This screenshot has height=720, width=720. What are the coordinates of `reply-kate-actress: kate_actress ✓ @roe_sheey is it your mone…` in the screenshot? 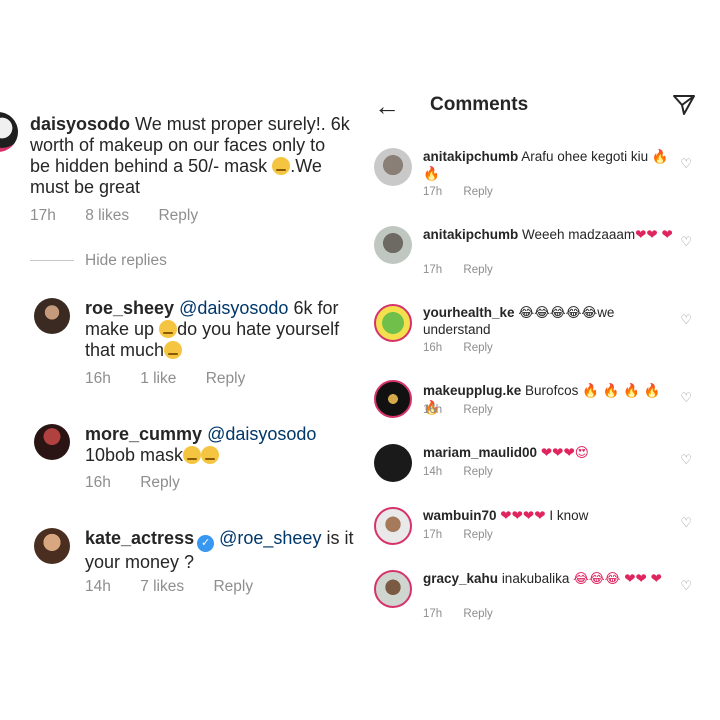 It's located at (220, 550).